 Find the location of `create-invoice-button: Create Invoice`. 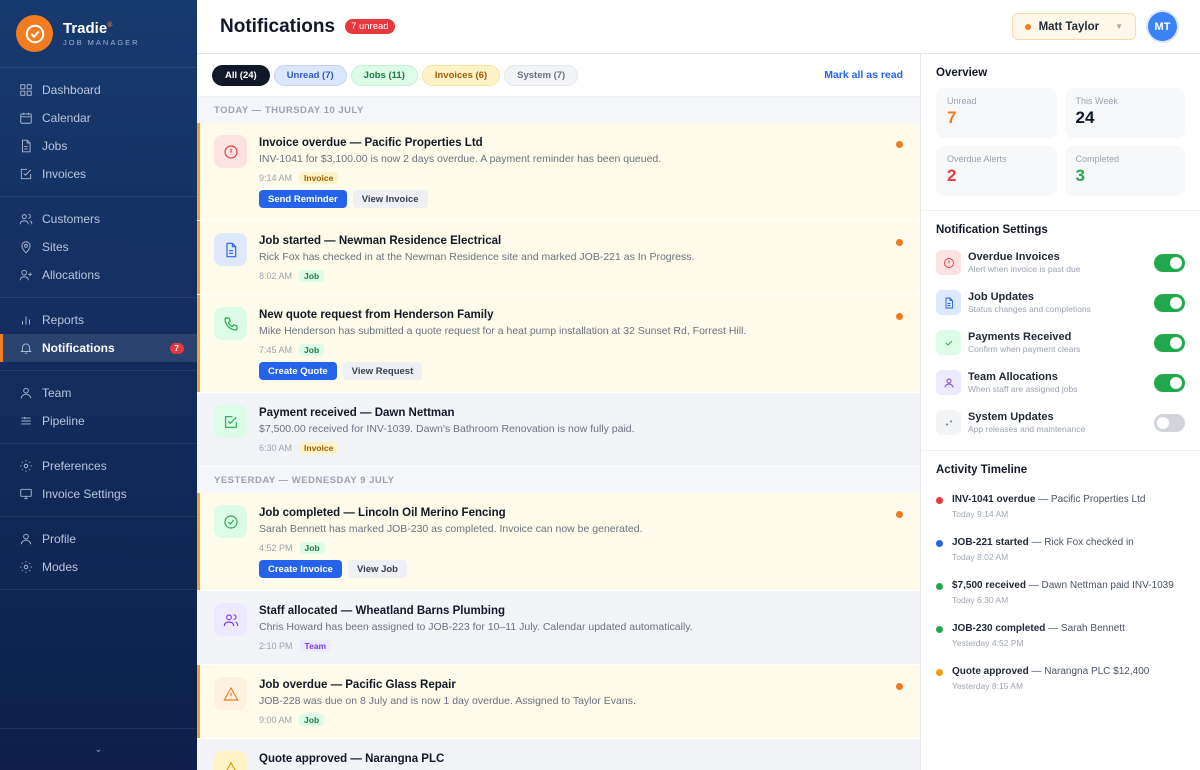

create-invoice-button: Create Invoice is located at coordinates (300, 569).